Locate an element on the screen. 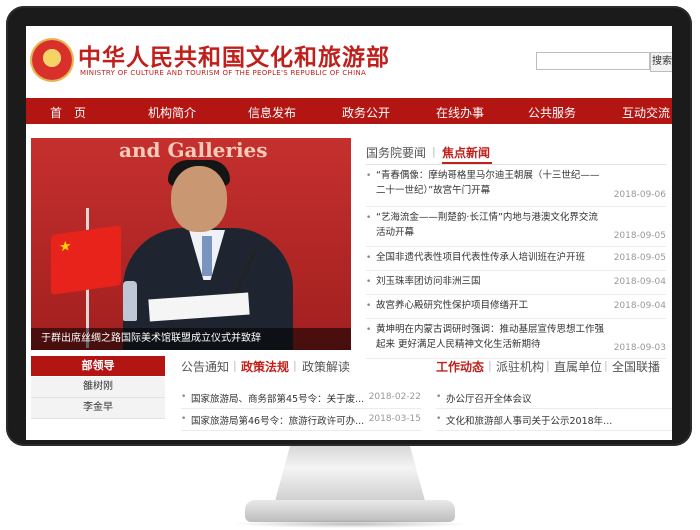  news-title: 刘玉珠率团访问非洲三国 is located at coordinates (490, 281).